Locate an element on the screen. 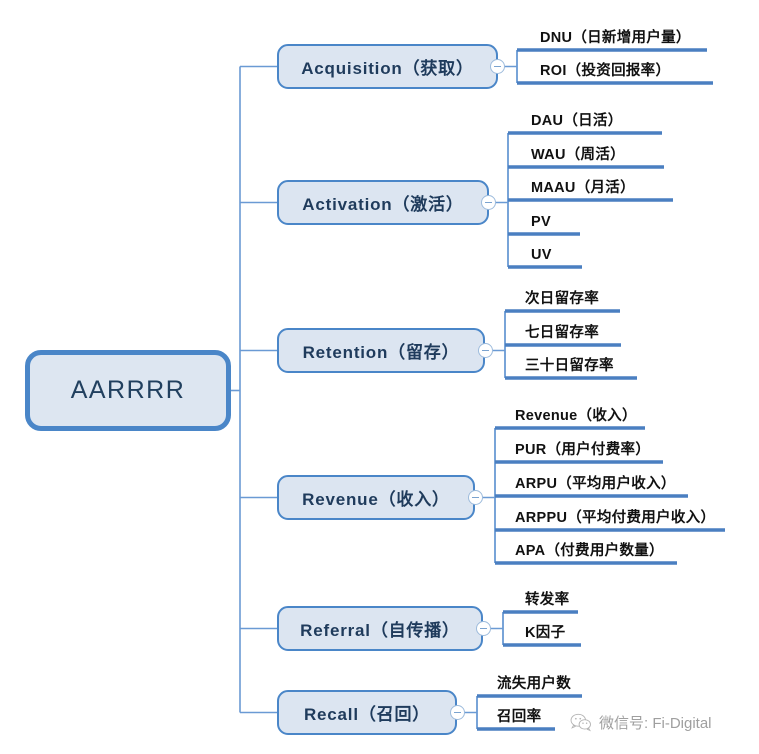  root-node-label: AARRRR is located at coordinates (128, 390).